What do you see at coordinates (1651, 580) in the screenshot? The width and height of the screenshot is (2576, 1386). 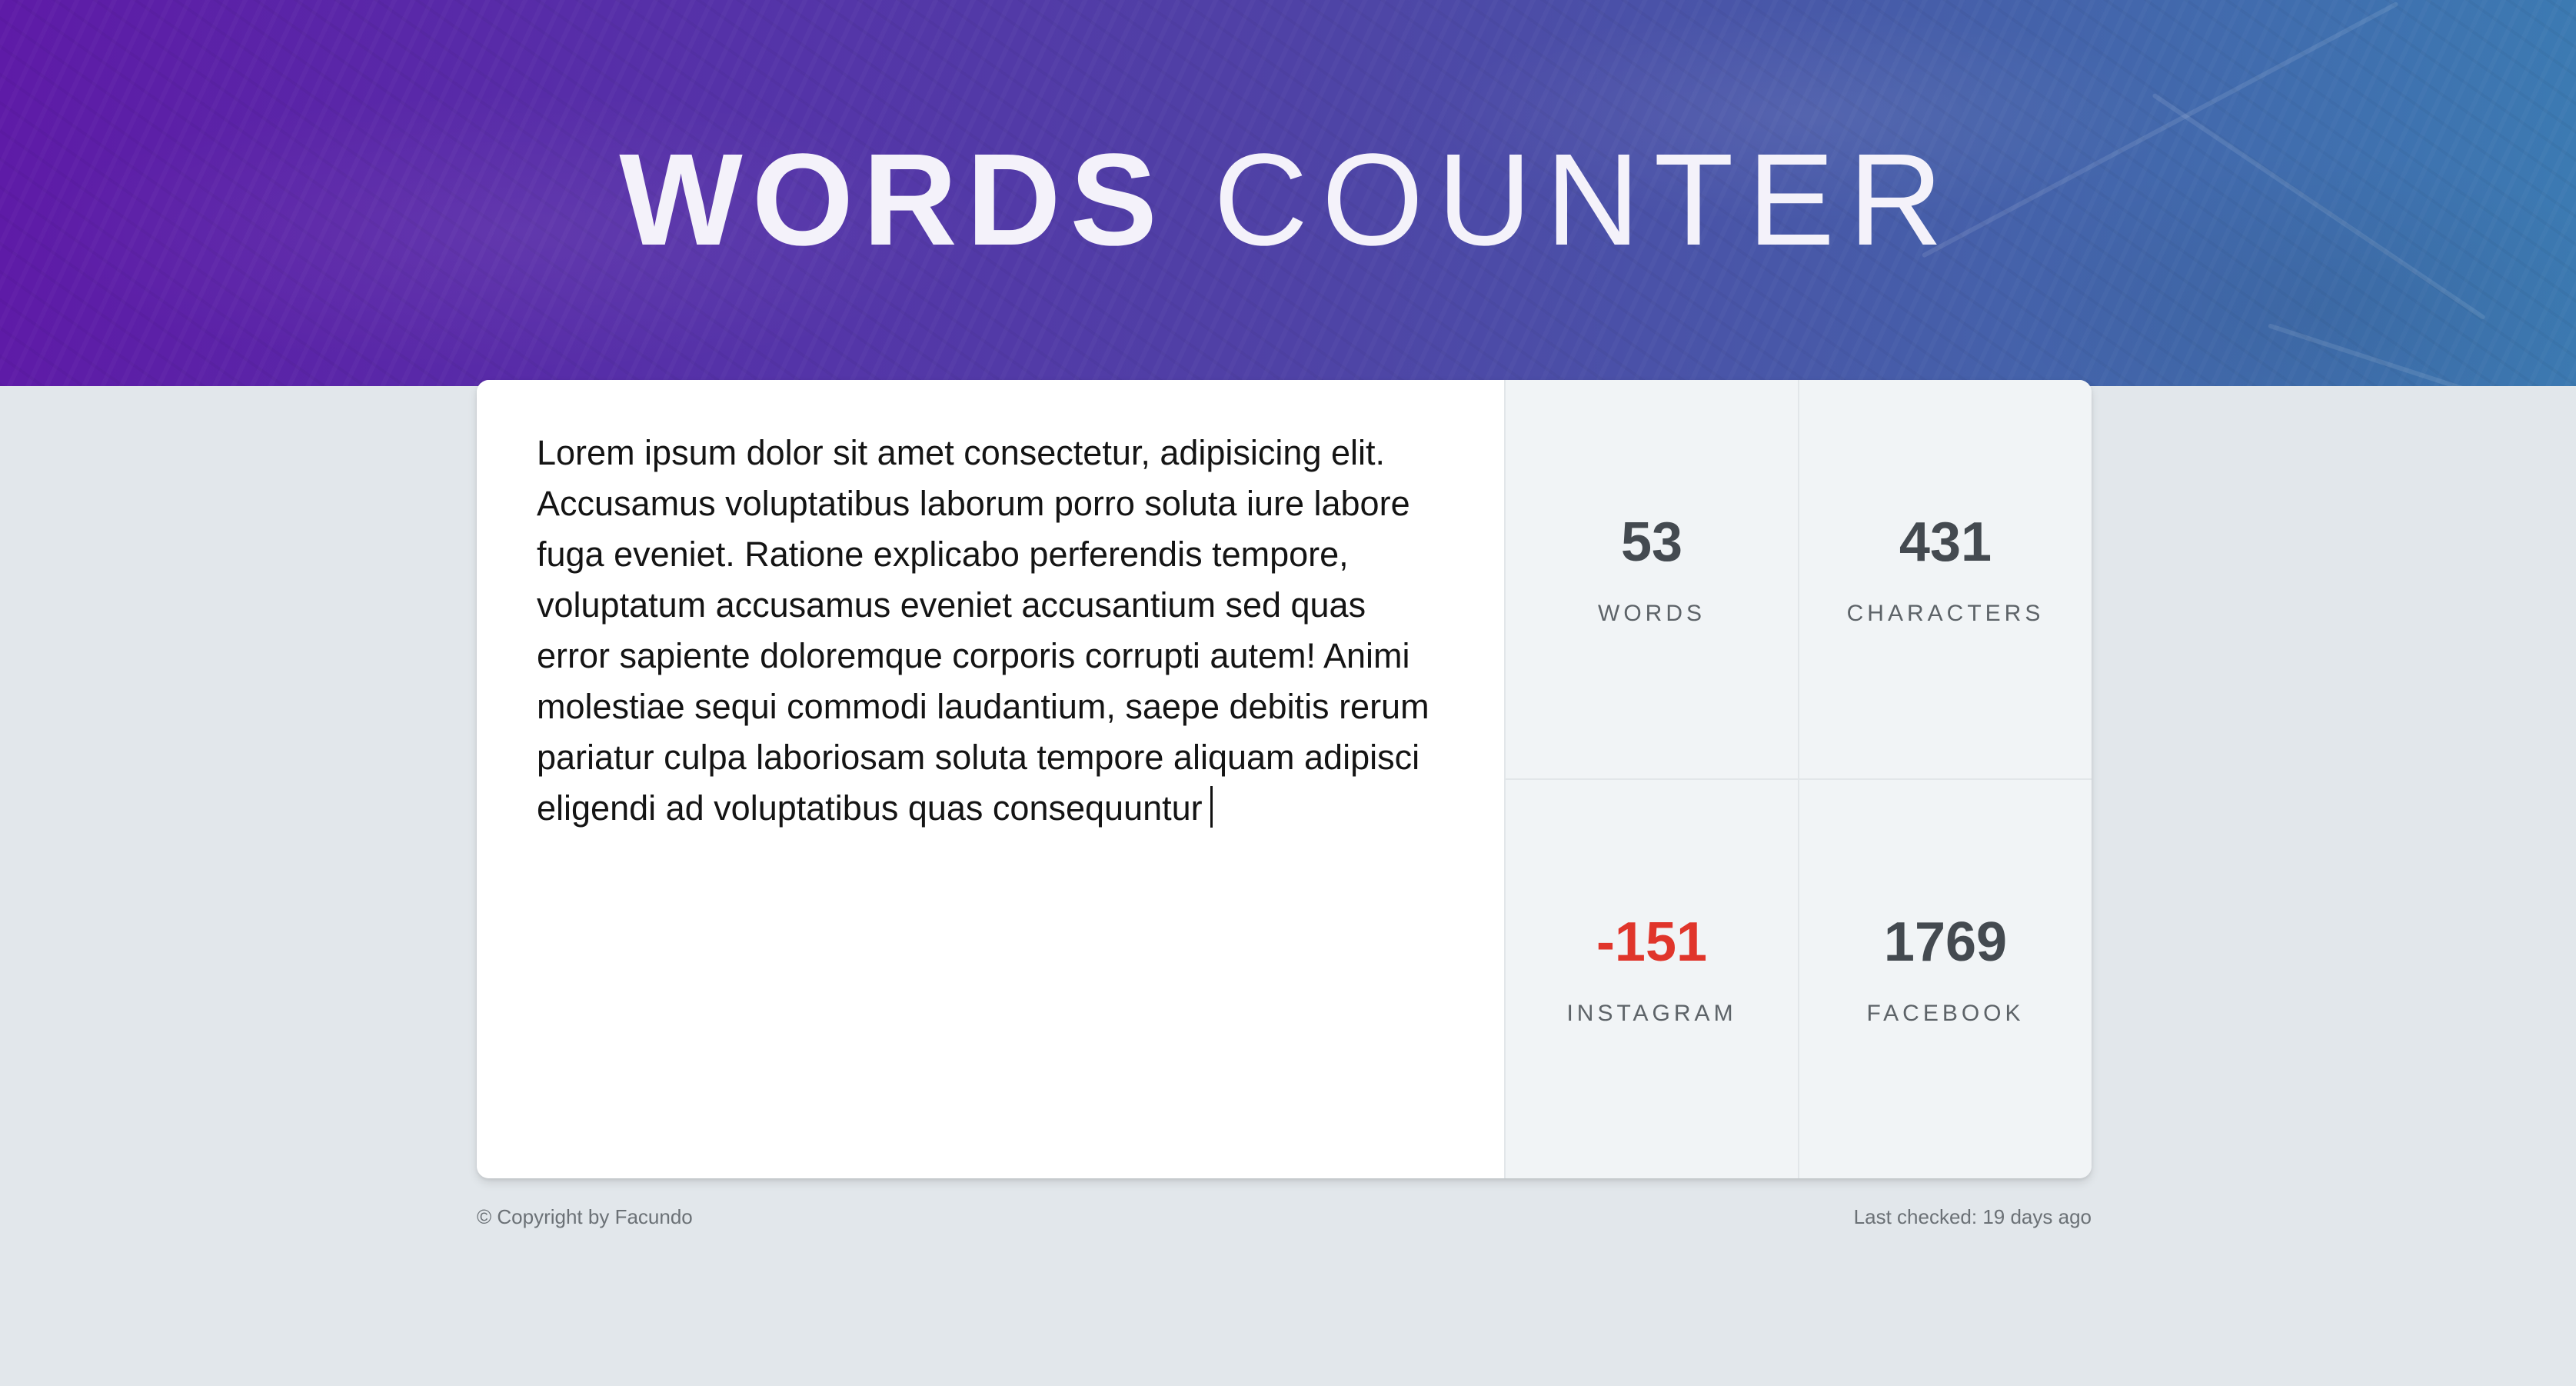 I see `stat-words: 53 WORDS` at bounding box center [1651, 580].